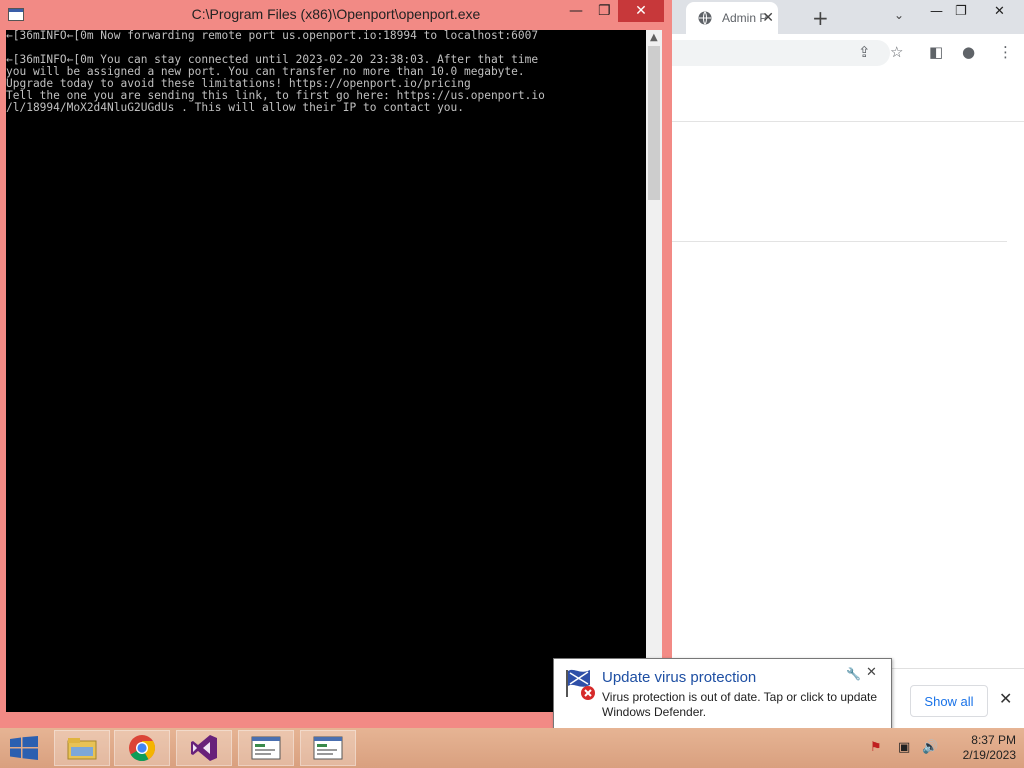 This screenshot has width=1024, height=768. What do you see at coordinates (679, 677) in the screenshot?
I see `notification-title: Update virus protection` at bounding box center [679, 677].